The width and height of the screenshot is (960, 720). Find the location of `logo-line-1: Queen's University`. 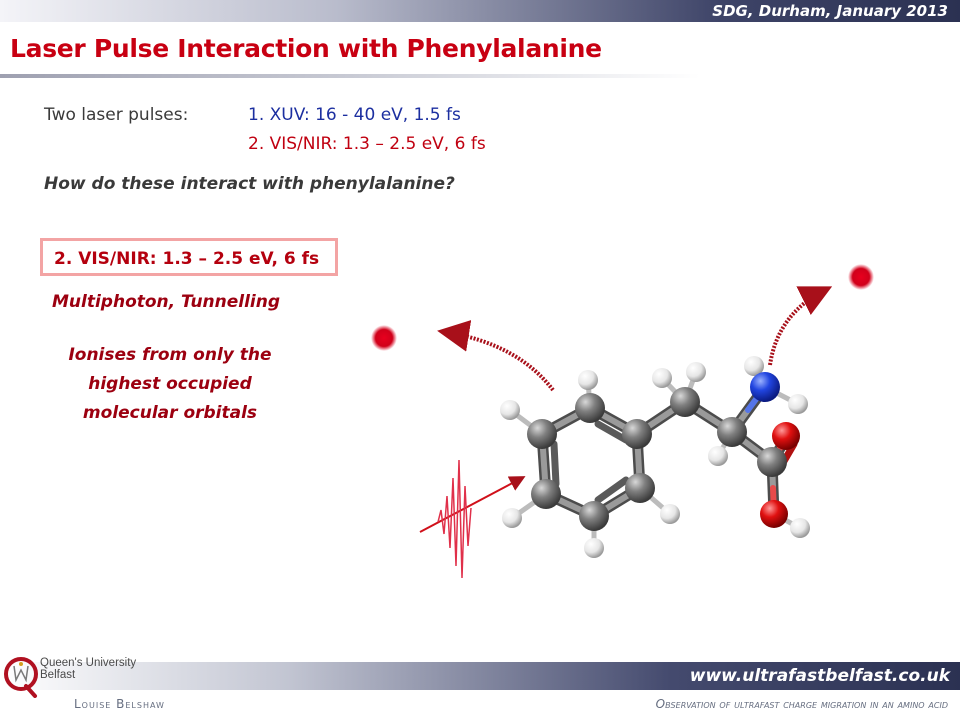

logo-line-1: Queen's University is located at coordinates (88, 663).